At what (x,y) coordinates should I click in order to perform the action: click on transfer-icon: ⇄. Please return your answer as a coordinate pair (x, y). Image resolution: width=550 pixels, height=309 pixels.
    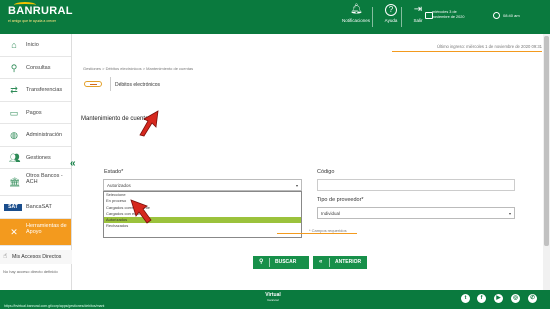
    Looking at the image, I should click on (14, 90).